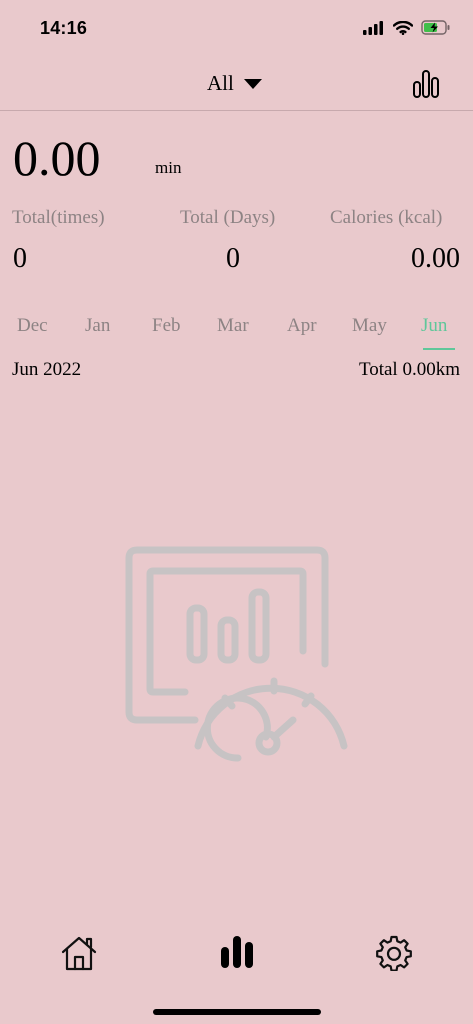 Image resolution: width=473 pixels, height=1024 pixels. I want to click on wifi-icon, so click(403, 27).